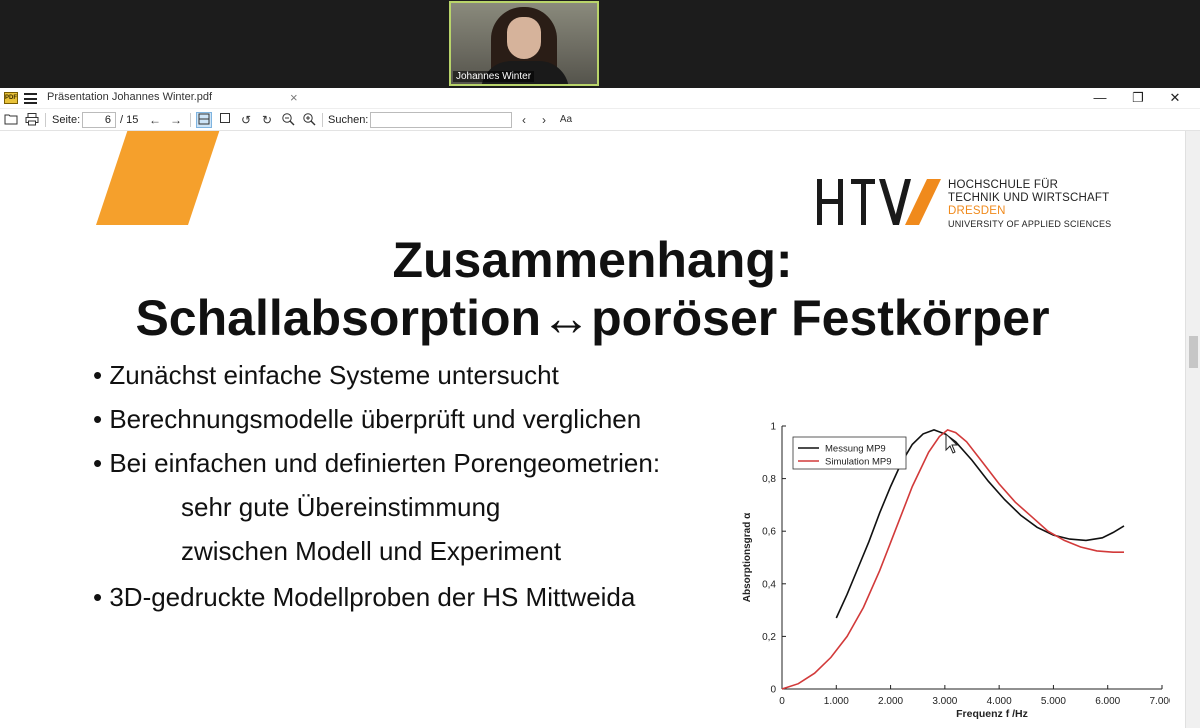 This screenshot has width=1200, height=728. What do you see at coordinates (326, 375) in the screenshot?
I see `bullet-item: • Zunächst einfache Systeme untersucht` at bounding box center [326, 375].